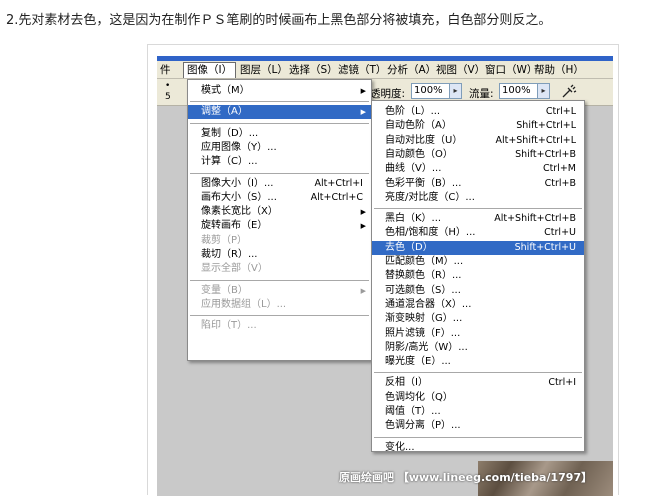 This screenshot has width=669, height=496. What do you see at coordinates (432, 91) in the screenshot?
I see `opacity-input: 100%` at bounding box center [432, 91].